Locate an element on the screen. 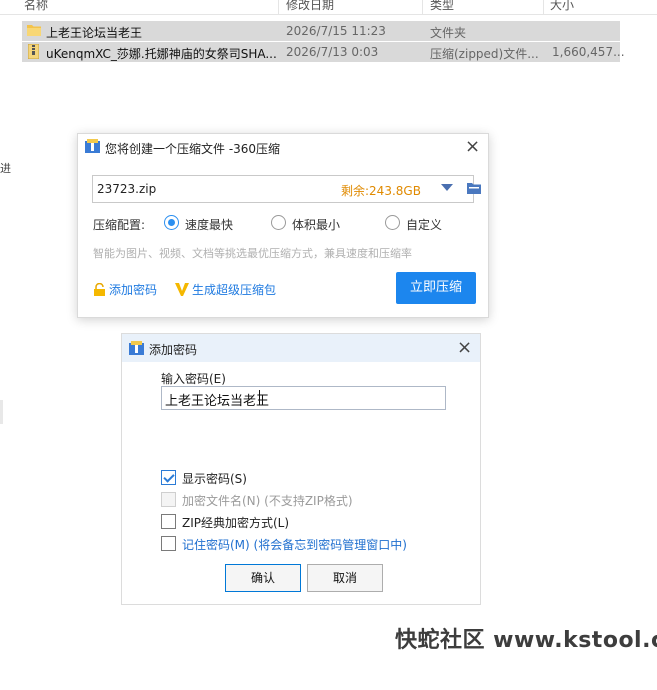 This screenshot has width=657, height=690. cancel-button: 取消 is located at coordinates (345, 578).